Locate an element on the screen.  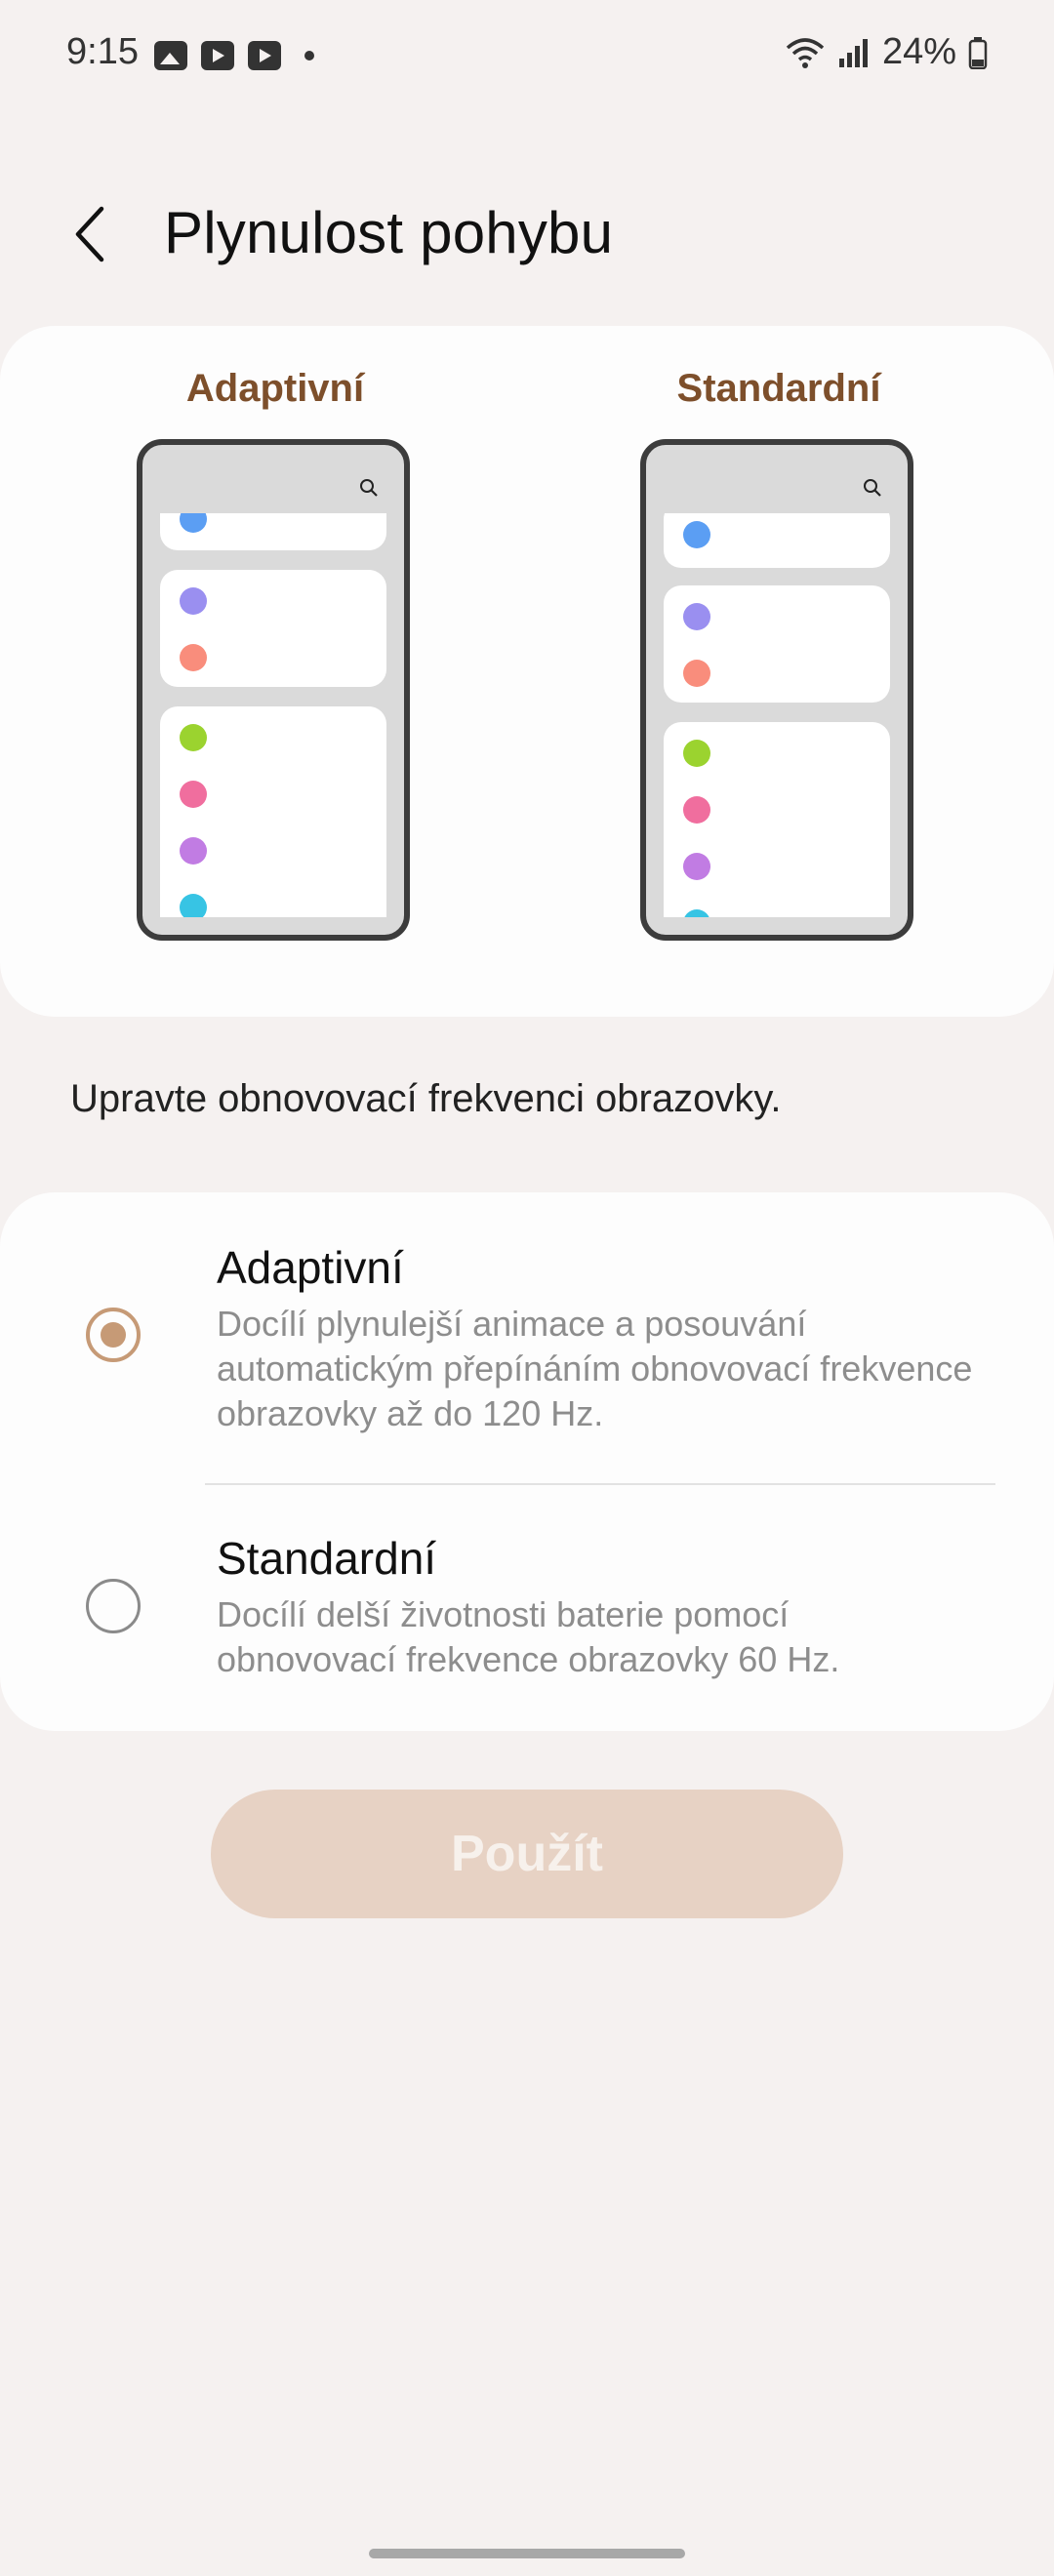
radio-adaptive is located at coordinates (113, 1335).